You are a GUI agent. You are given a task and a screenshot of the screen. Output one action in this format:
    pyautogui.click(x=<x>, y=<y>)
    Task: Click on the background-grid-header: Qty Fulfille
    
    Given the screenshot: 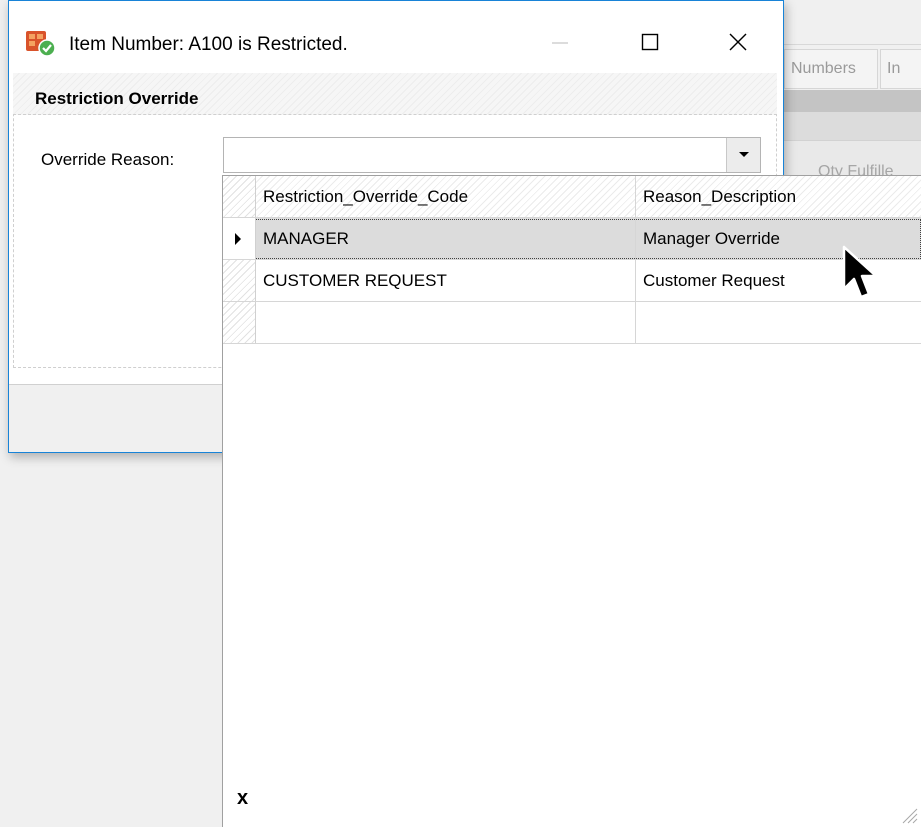 What is the action you would take?
    pyautogui.click(x=852, y=160)
    